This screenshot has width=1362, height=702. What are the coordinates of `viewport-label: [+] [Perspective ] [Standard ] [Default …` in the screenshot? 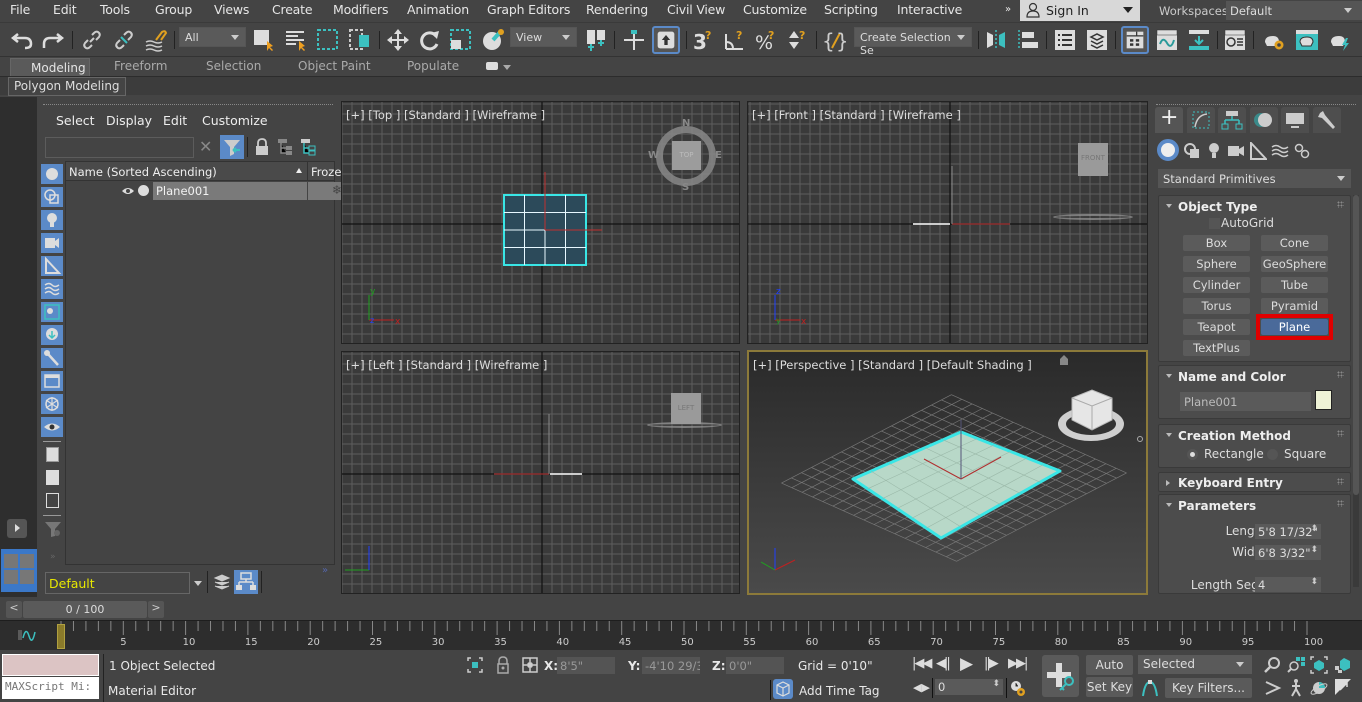 It's located at (892, 365).